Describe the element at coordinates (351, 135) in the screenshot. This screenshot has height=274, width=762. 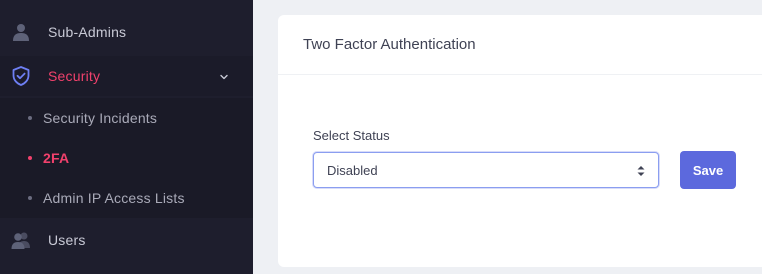
I see `select-status-label: Select Status` at that location.